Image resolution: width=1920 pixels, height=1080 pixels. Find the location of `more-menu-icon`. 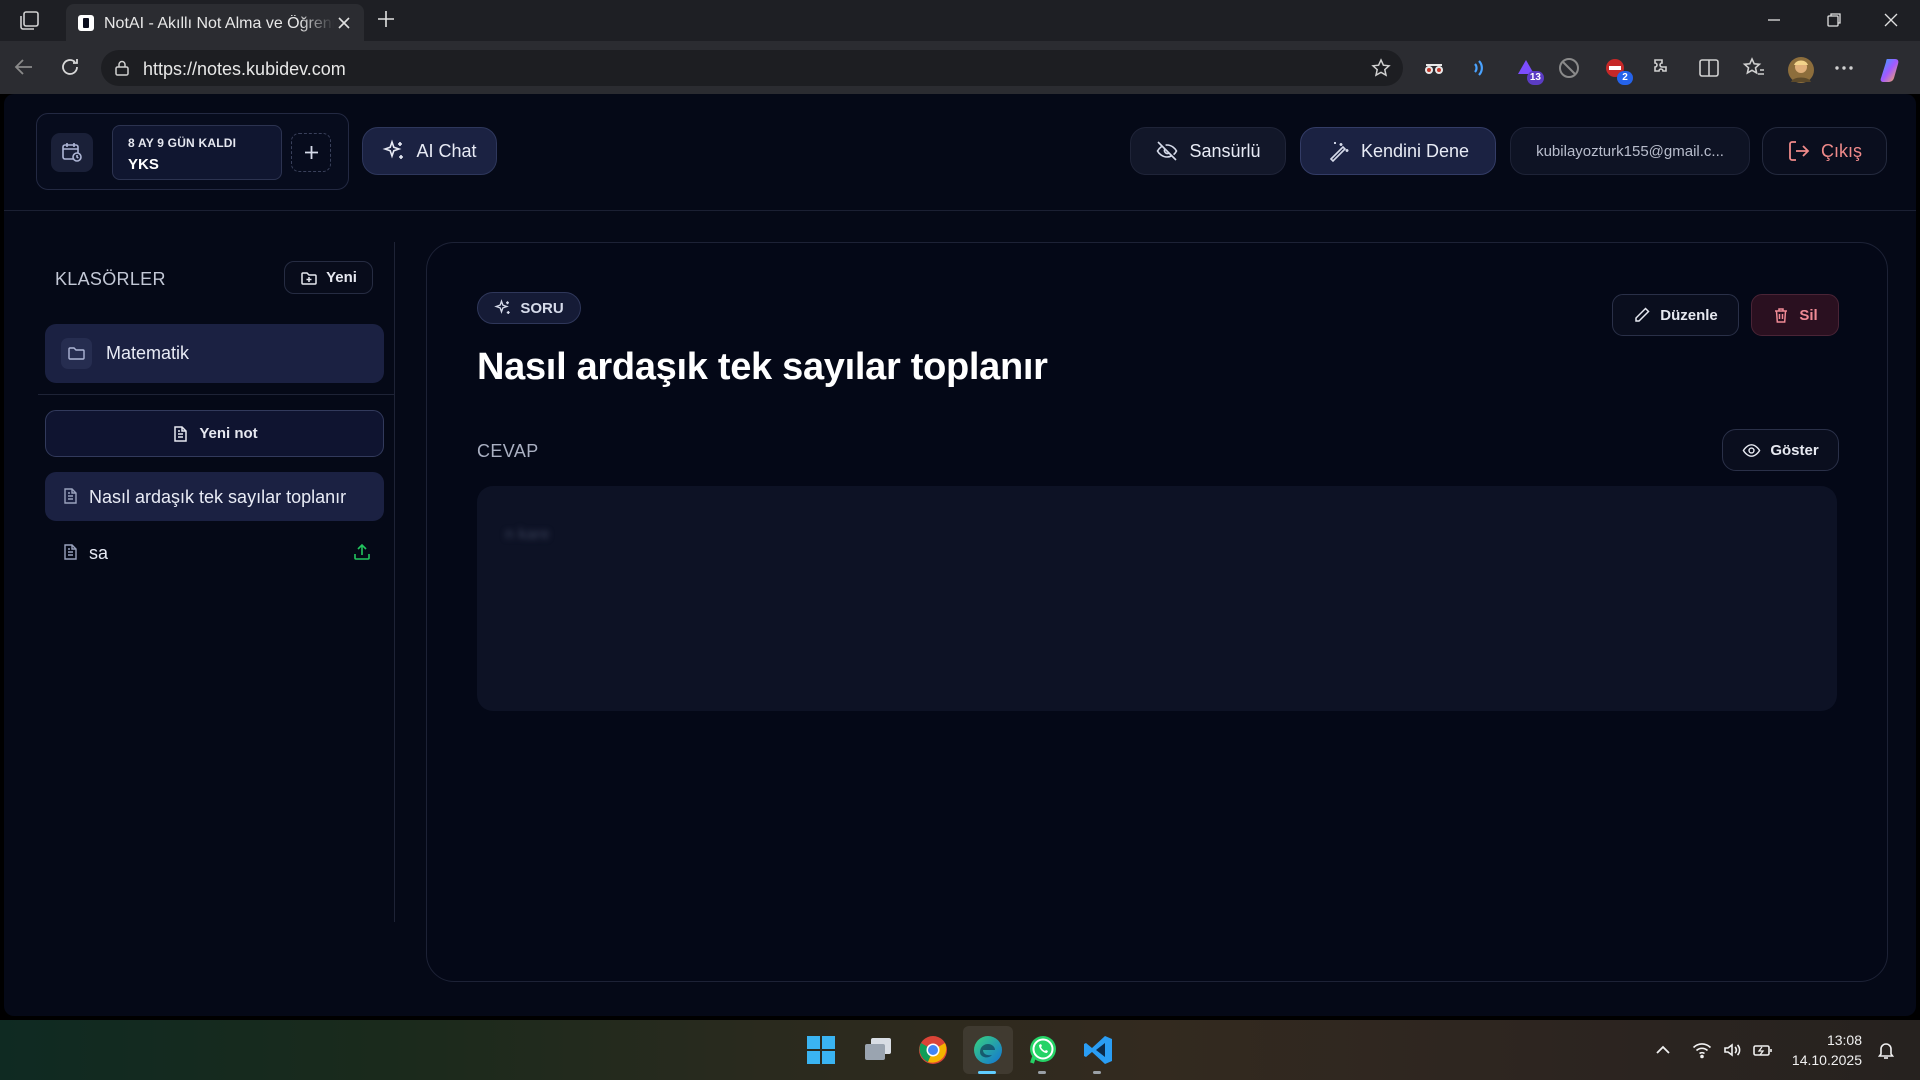

more-menu-icon is located at coordinates (1844, 68).